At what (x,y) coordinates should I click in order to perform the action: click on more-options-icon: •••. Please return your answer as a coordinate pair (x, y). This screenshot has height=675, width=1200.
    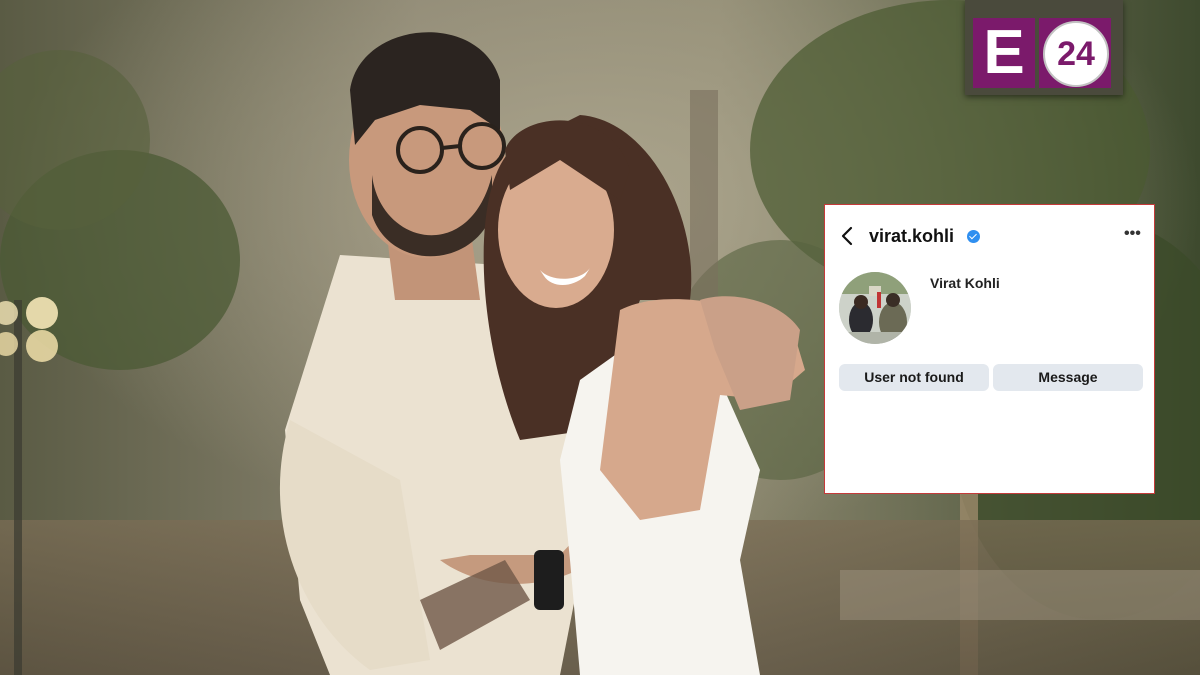
    Looking at the image, I should click on (1132, 234).